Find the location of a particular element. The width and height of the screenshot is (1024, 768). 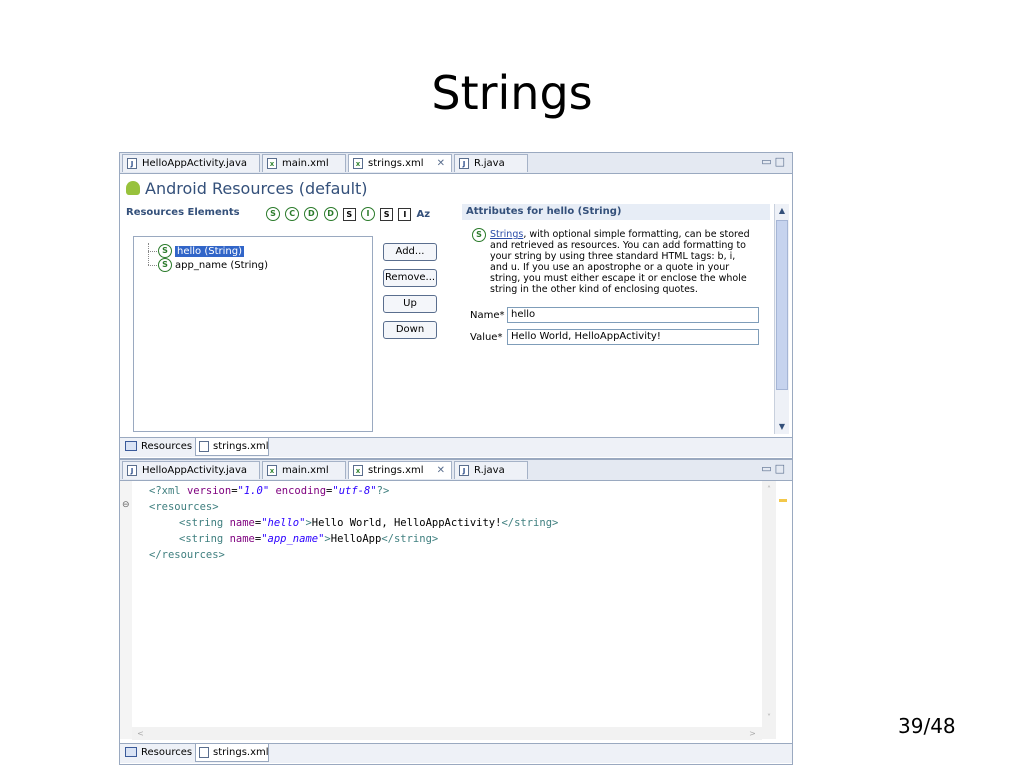

code-line-2: <resources> is located at coordinates (184, 507).